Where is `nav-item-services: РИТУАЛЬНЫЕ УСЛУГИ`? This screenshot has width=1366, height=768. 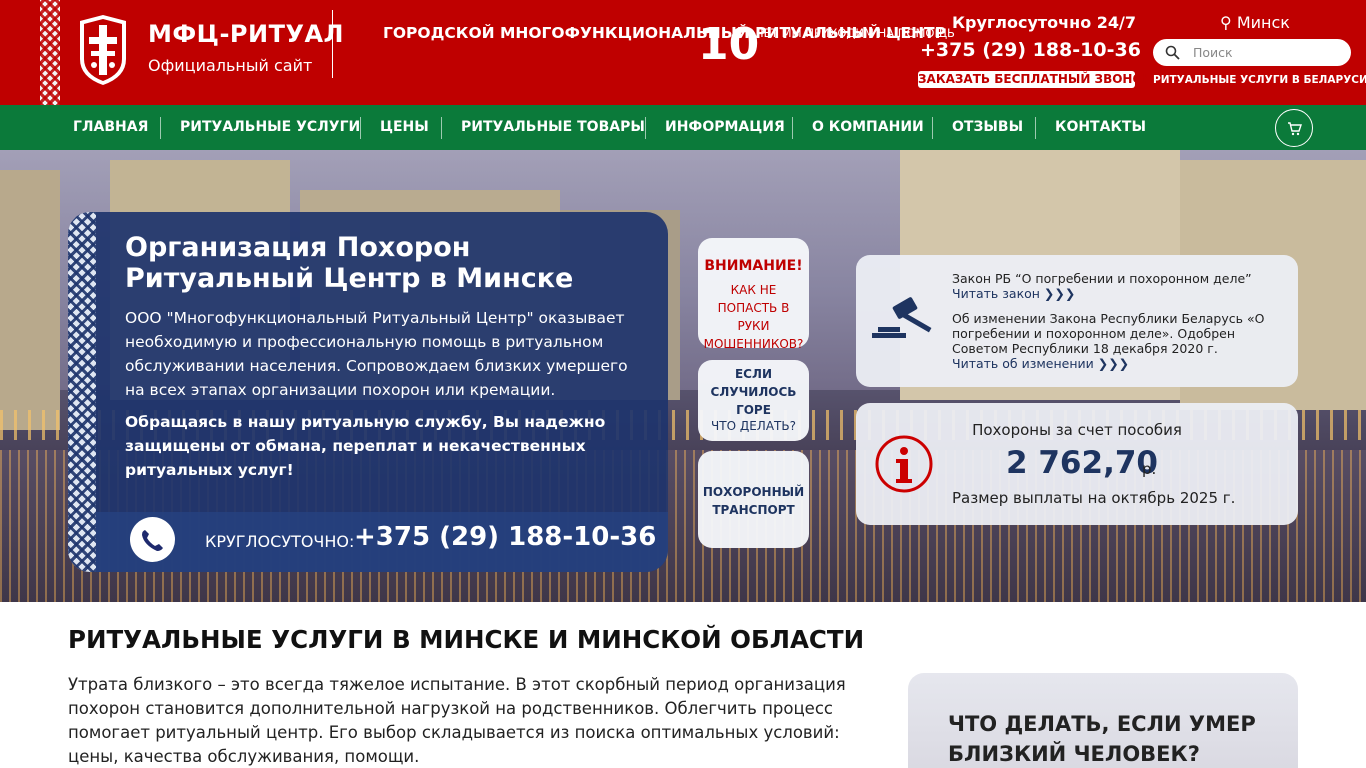 nav-item-services: РИТУАЛЬНЫЕ УСЛУГИ is located at coordinates (270, 127).